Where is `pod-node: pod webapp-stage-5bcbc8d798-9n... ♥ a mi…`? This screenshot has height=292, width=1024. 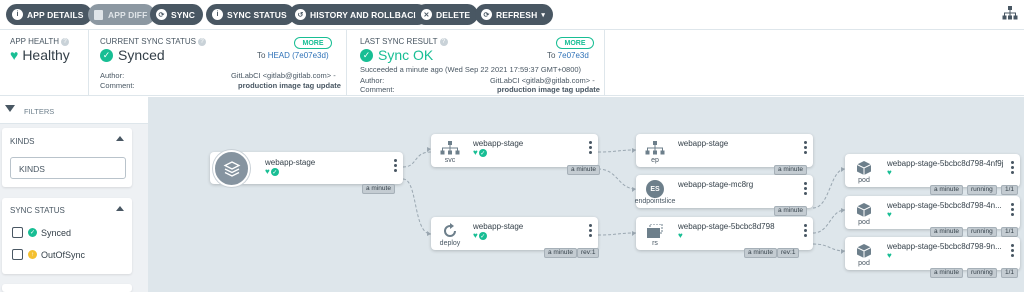 pod-node: pod webapp-stage-5bcbc8d798-9n... ♥ a mi… is located at coordinates (932, 257).